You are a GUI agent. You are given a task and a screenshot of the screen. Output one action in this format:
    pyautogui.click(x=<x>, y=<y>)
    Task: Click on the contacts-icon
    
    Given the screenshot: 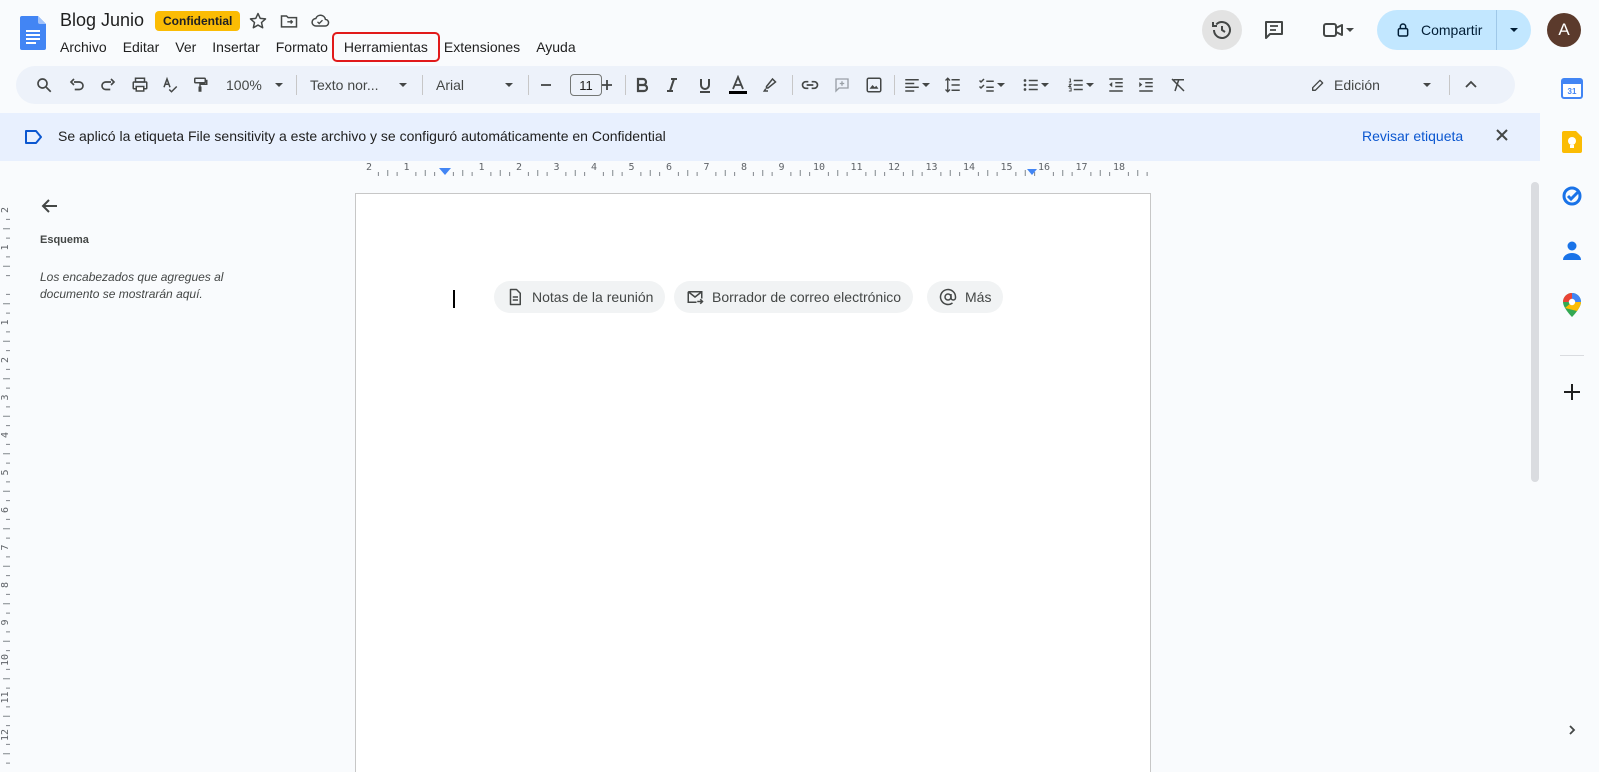 What is the action you would take?
    pyautogui.click(x=1572, y=250)
    